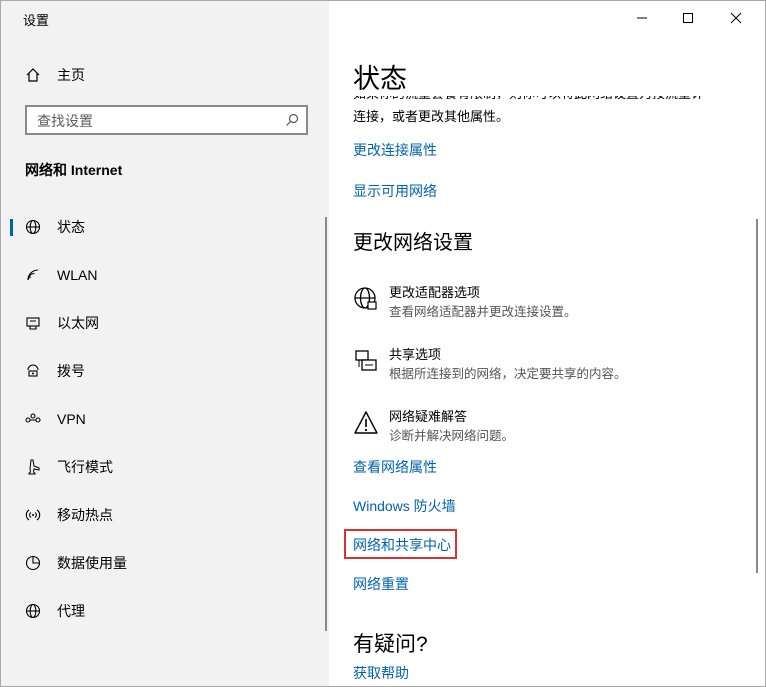 The width and height of the screenshot is (766, 687). Describe the element at coordinates (165, 611) in the screenshot. I see `sidebar-item-proxy: 代理` at that location.